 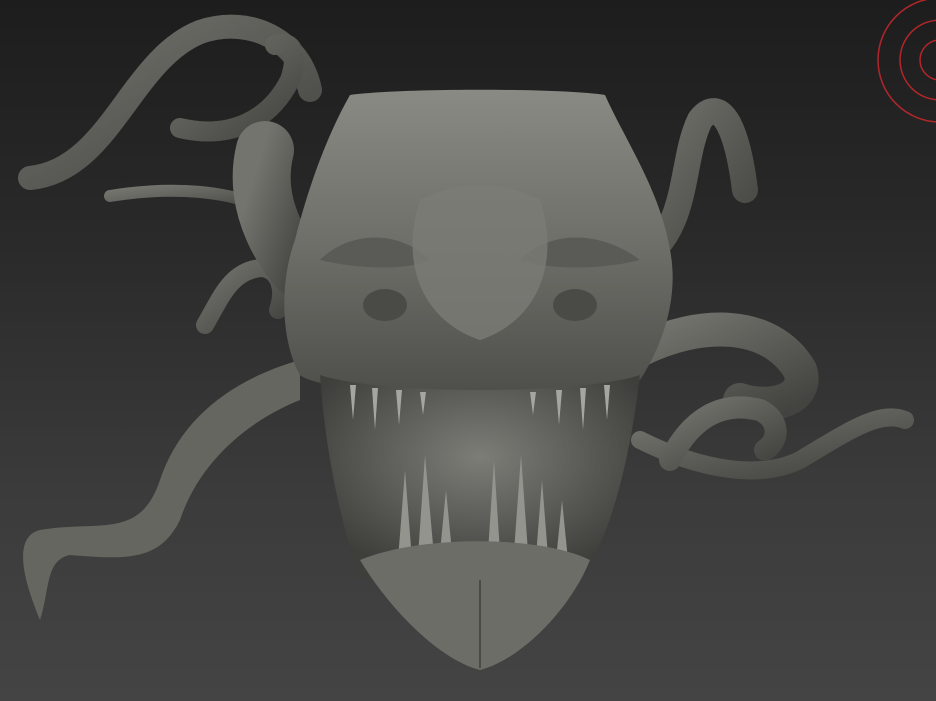 What do you see at coordinates (475, 605) in the screenshot?
I see `creature-lower-jaw` at bounding box center [475, 605].